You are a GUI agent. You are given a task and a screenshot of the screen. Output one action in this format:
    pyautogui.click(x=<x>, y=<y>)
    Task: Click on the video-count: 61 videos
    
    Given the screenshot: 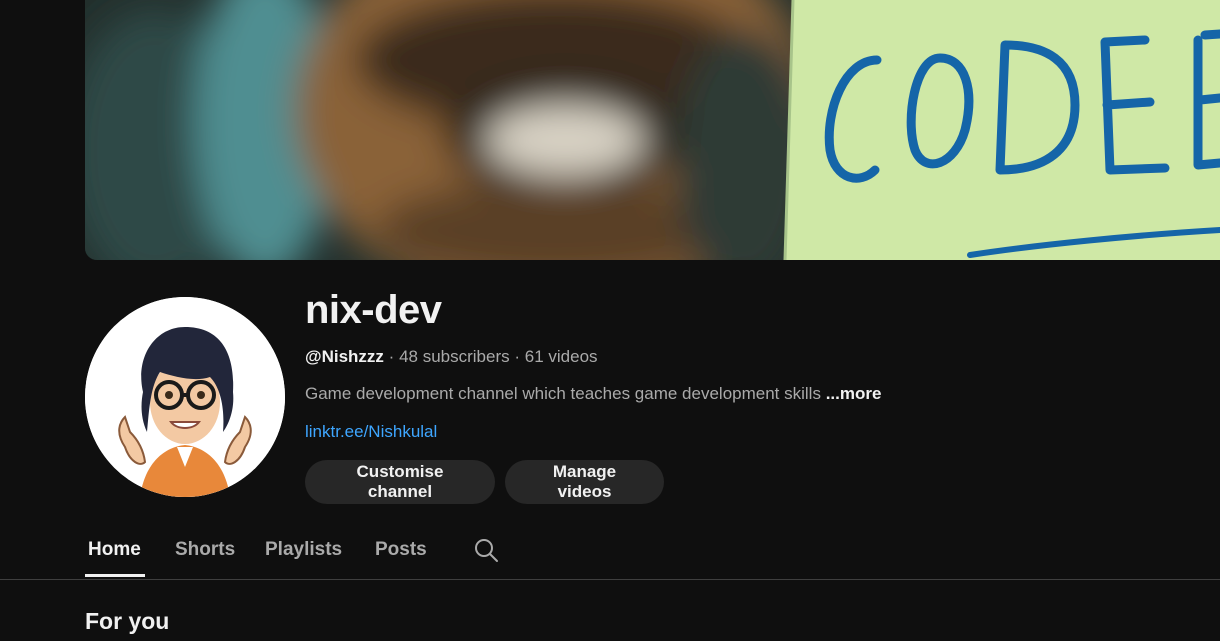 What is the action you would take?
    pyautogui.click(x=561, y=356)
    